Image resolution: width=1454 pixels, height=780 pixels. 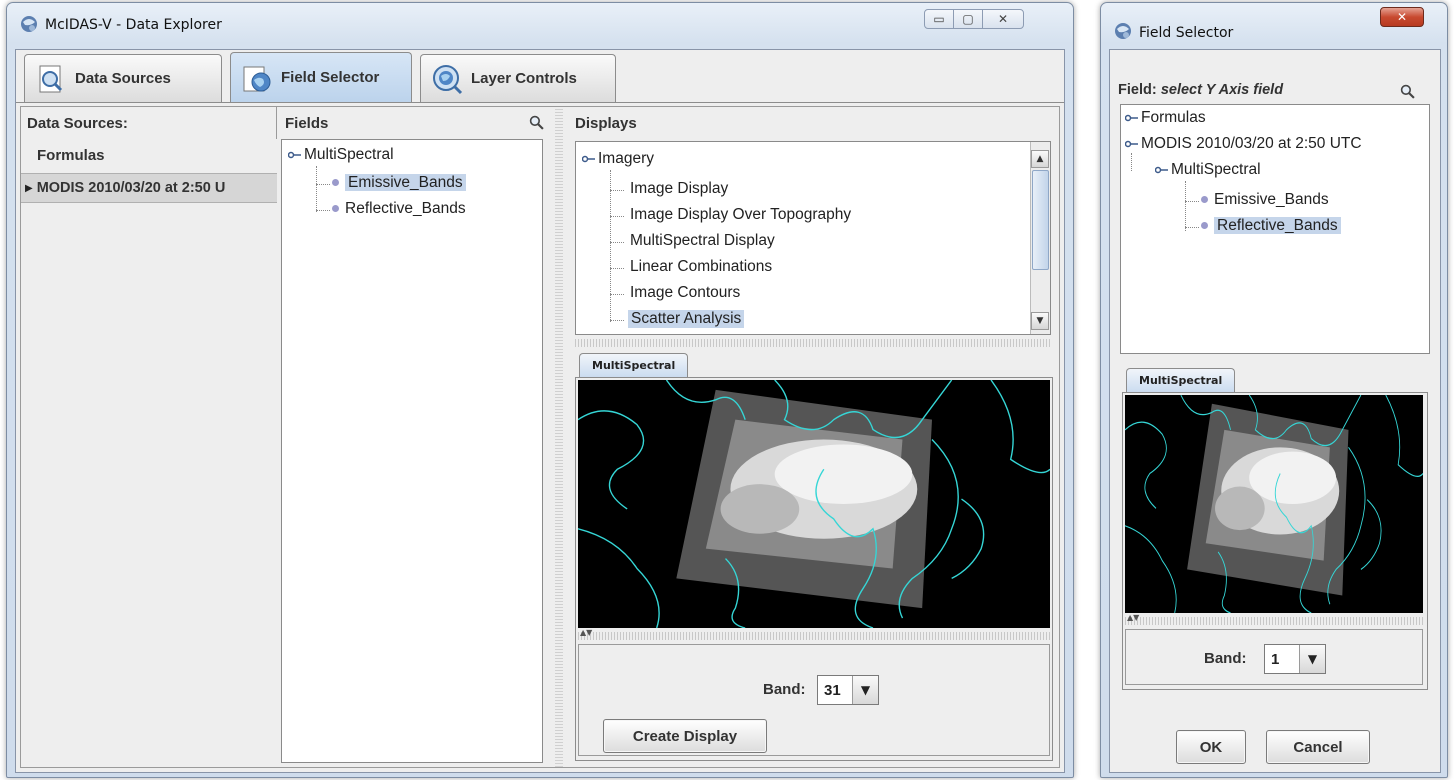 I want to click on tree-node-modis-source: MODIS 2010/03/20 at 2:50 UTC, so click(x=1243, y=144).